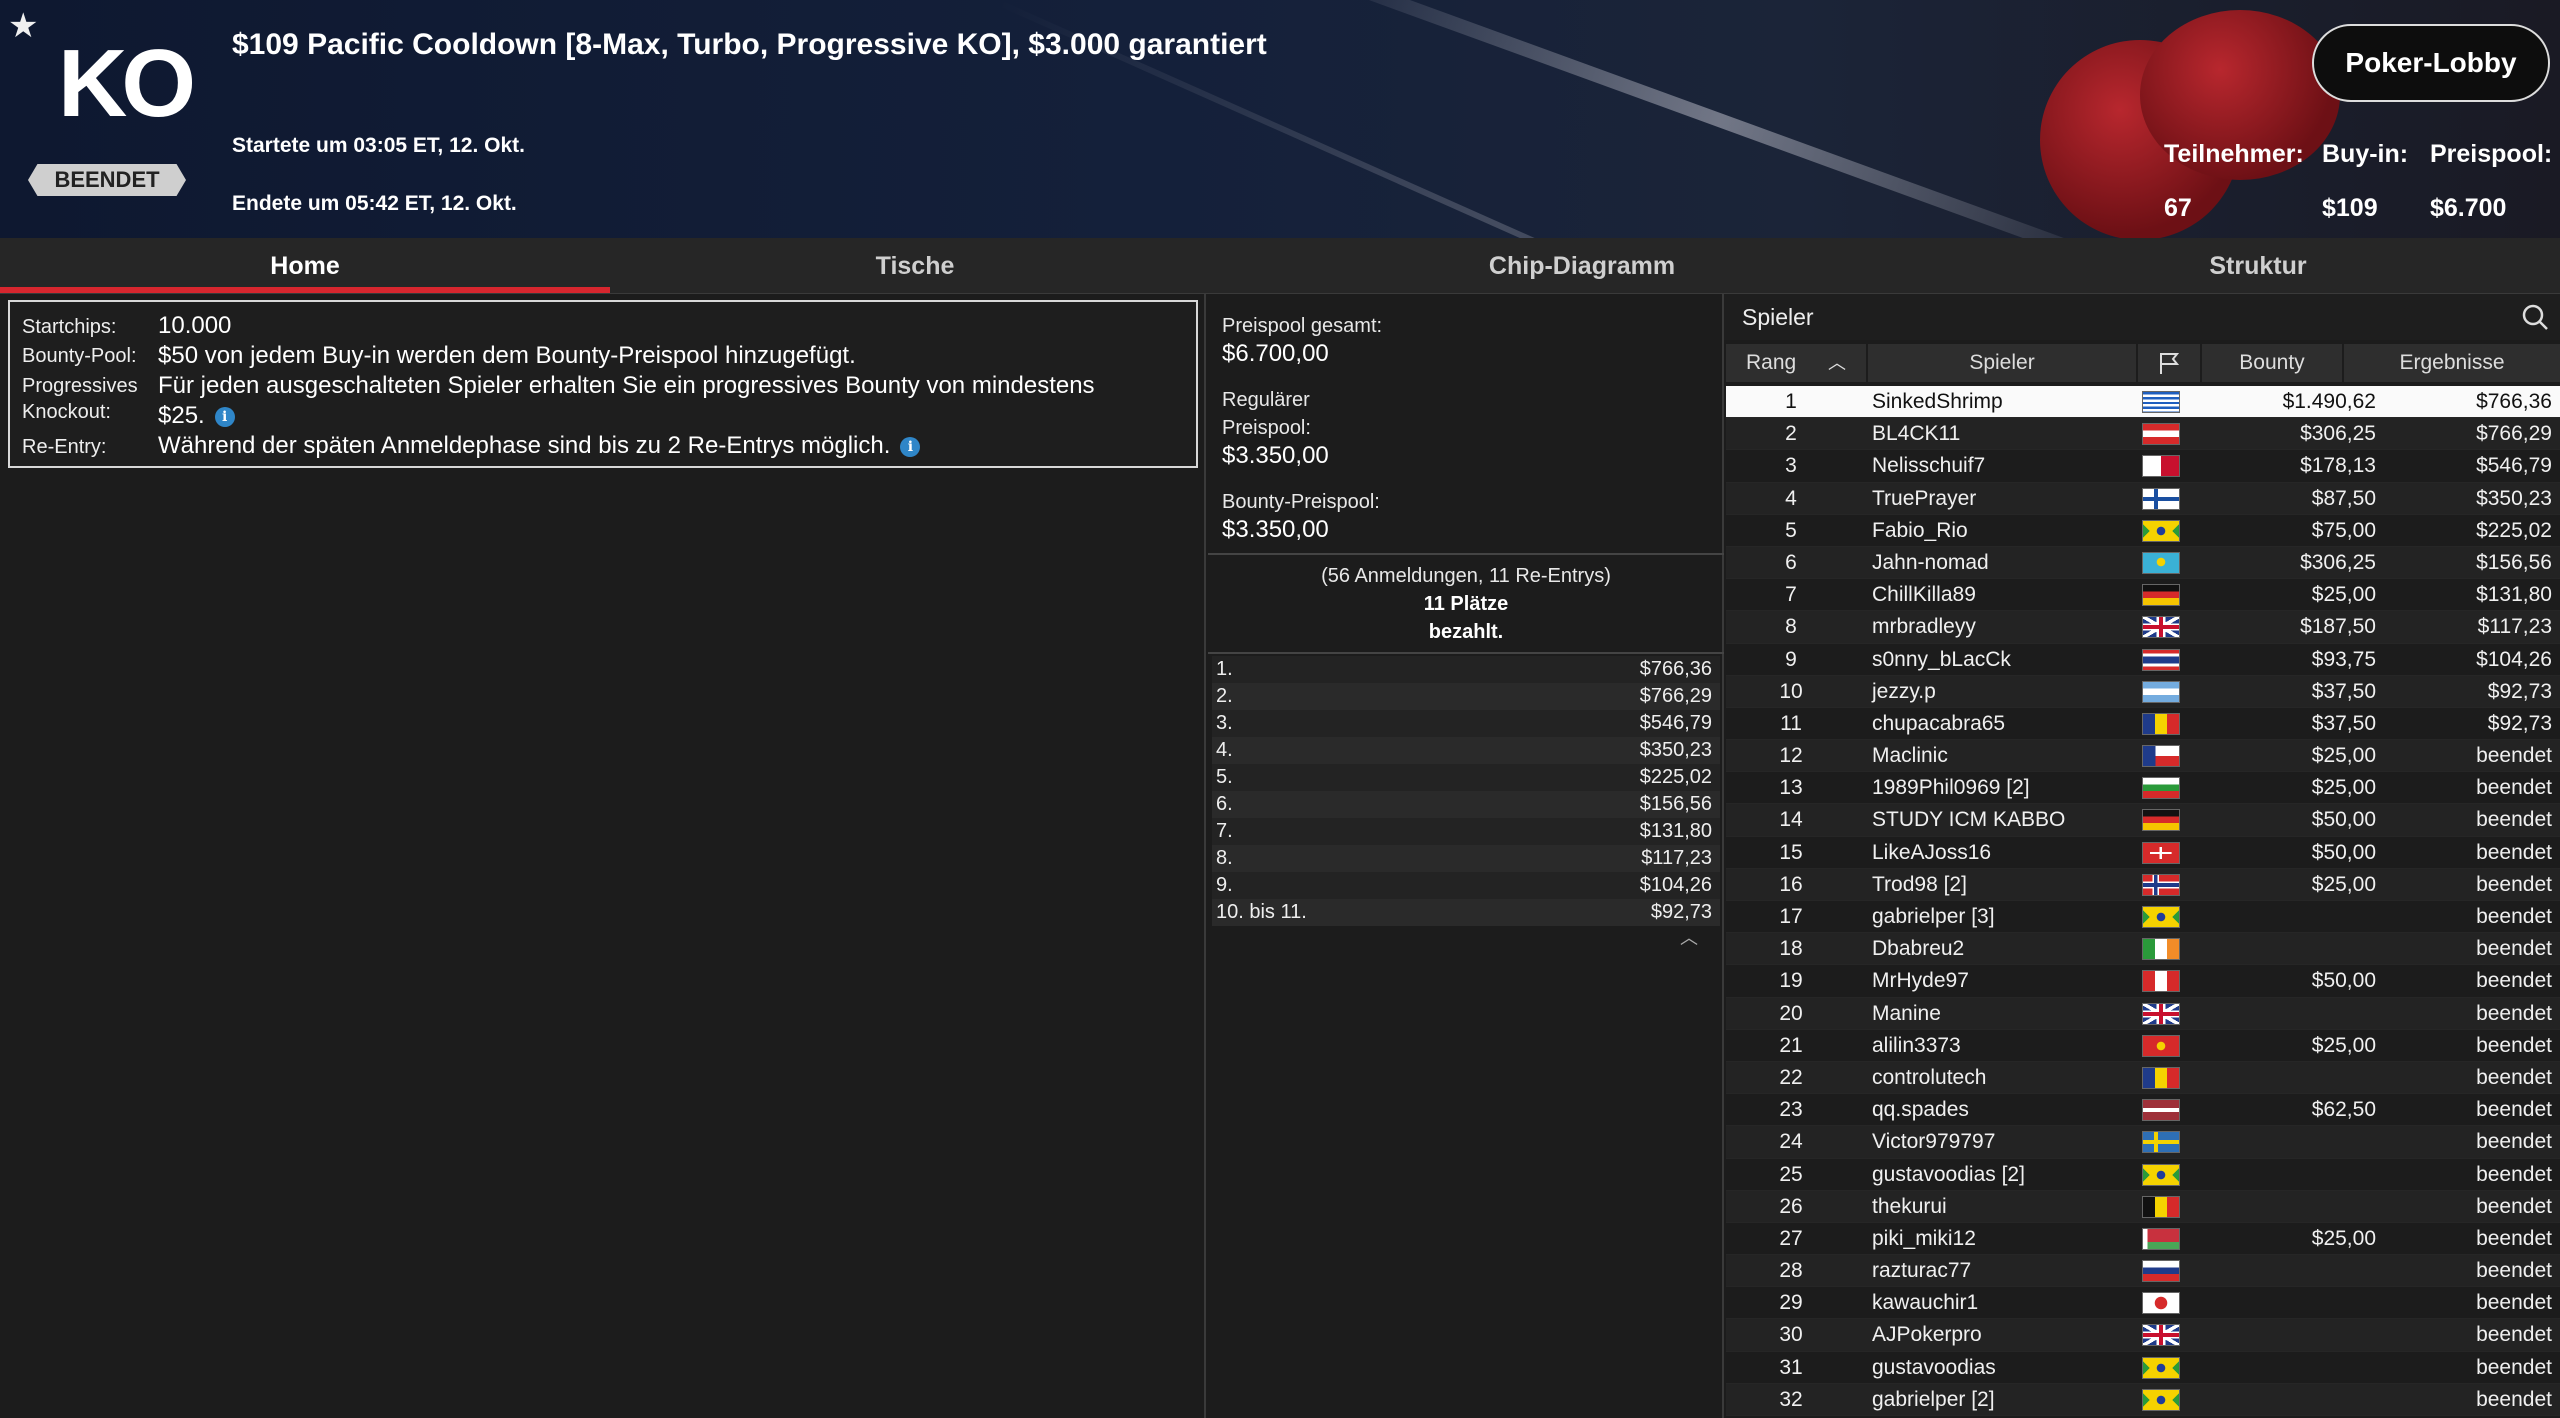 The image size is (2560, 1418). What do you see at coordinates (1930, 562) in the screenshot?
I see `player-name: Jahn-nomad` at bounding box center [1930, 562].